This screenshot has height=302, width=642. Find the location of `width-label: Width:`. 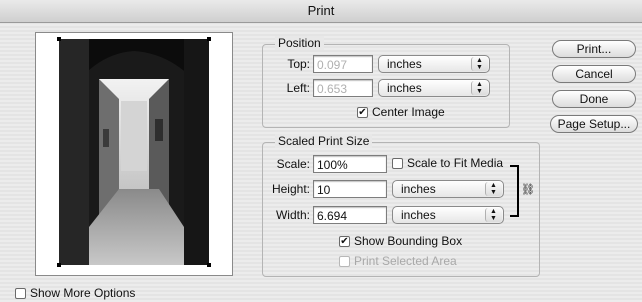

width-label: Width: is located at coordinates (292, 215).